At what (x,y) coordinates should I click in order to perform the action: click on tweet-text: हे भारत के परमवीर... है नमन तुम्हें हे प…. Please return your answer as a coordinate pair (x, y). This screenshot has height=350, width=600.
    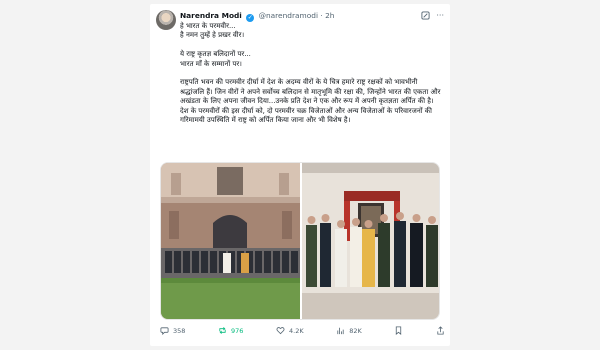
    Looking at the image, I should click on (311, 78).